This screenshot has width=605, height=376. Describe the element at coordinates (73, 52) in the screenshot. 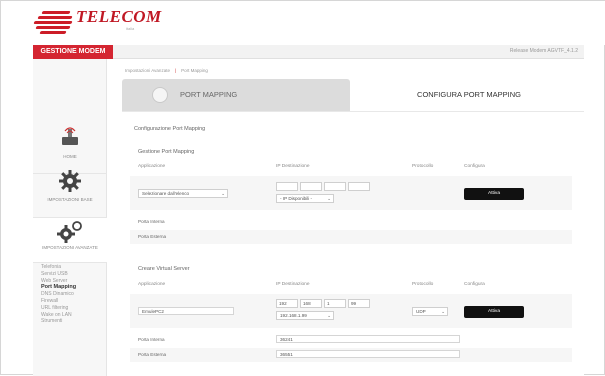

I see `modem-title: GESTIONE MODEM` at that location.